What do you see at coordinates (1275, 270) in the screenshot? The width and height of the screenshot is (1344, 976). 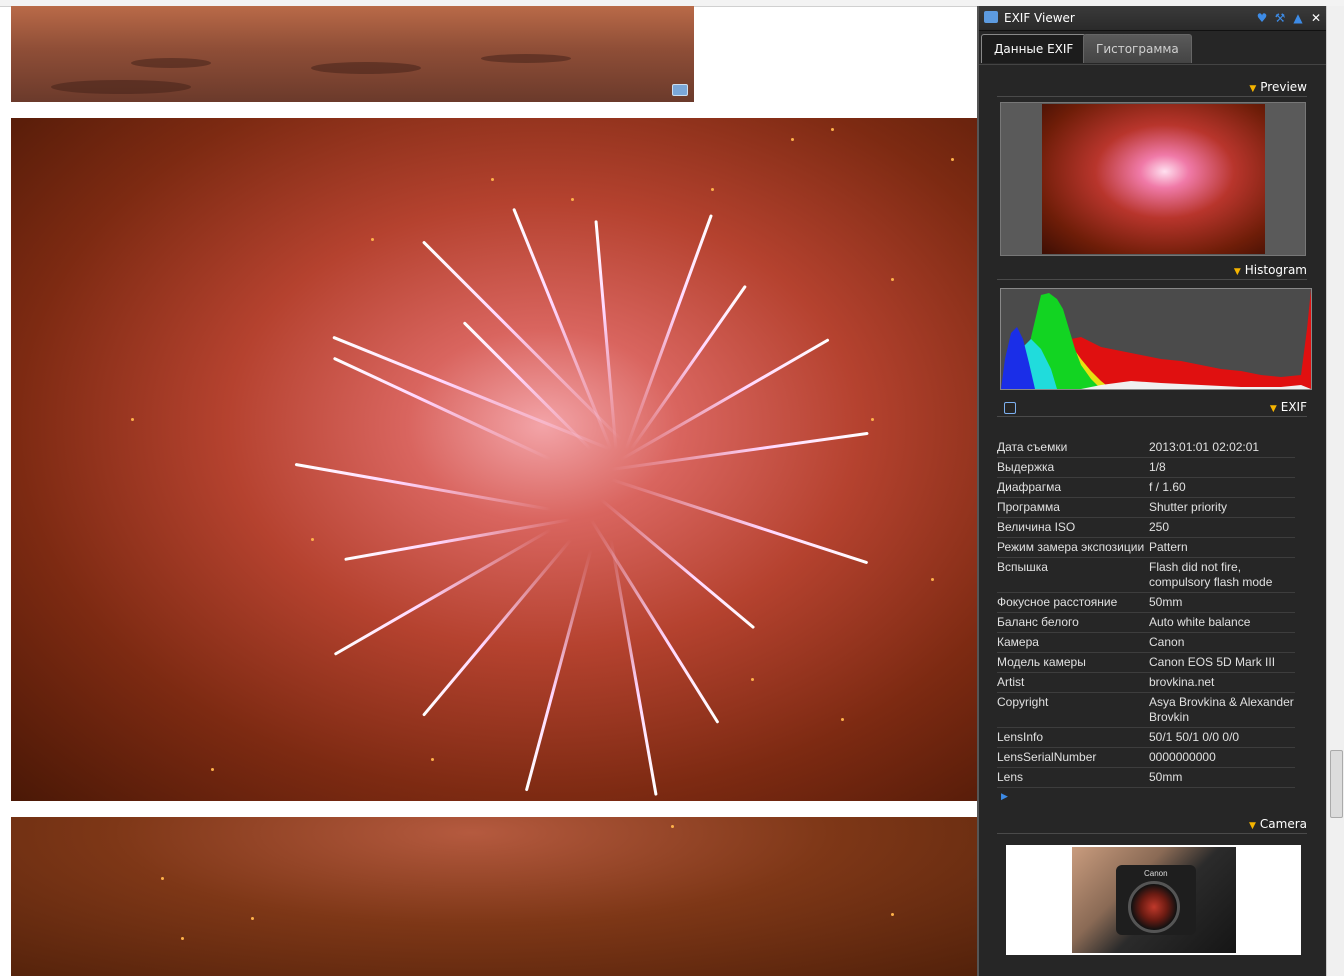 I see `section-histogram-label: Histogram` at bounding box center [1275, 270].